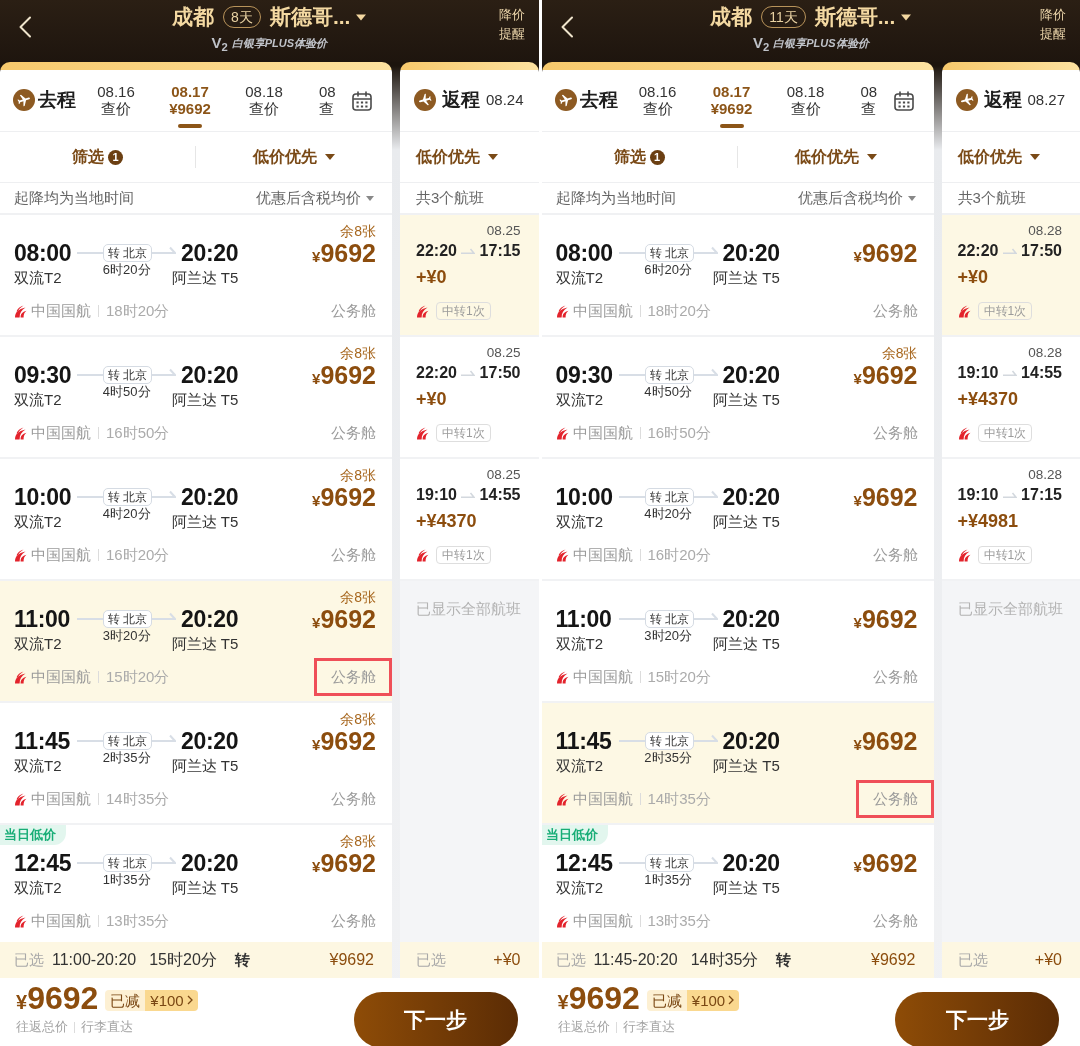  What do you see at coordinates (42, 619) in the screenshot?
I see `departure-time: 11:00` at bounding box center [42, 619].